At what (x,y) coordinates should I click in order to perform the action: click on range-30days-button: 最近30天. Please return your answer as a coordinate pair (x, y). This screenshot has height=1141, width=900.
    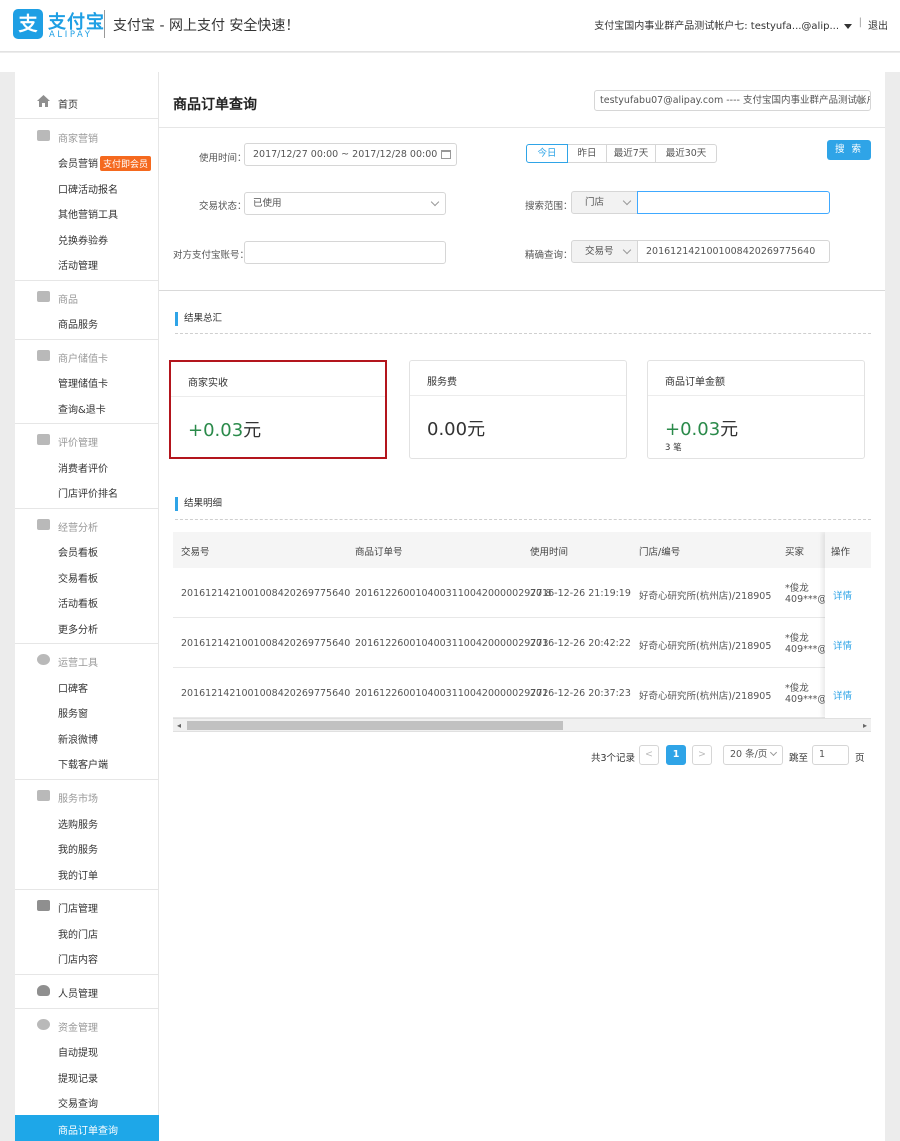
    Looking at the image, I should click on (686, 153).